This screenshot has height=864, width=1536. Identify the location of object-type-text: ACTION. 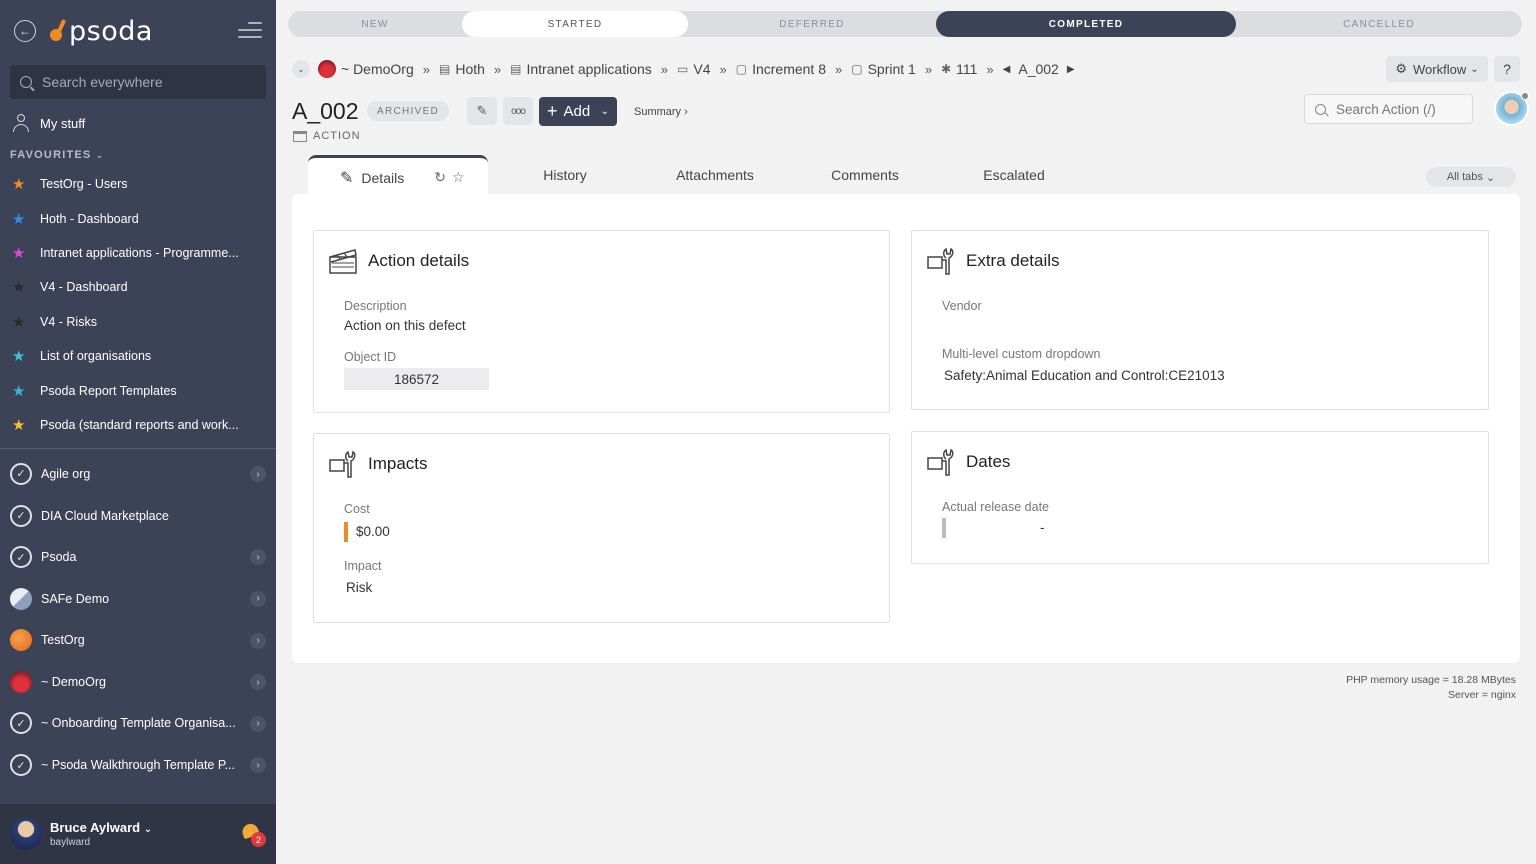
(337, 136).